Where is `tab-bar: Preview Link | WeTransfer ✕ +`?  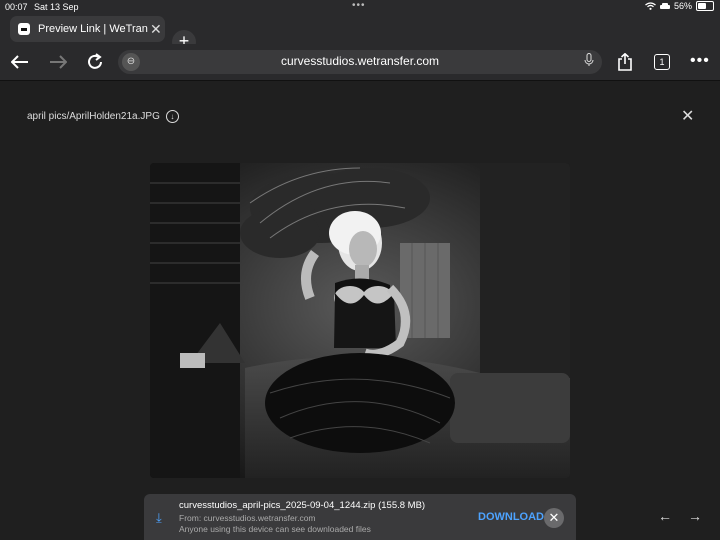
tab-bar: Preview Link | WeTransfer ✕ + is located at coordinates (360, 34).